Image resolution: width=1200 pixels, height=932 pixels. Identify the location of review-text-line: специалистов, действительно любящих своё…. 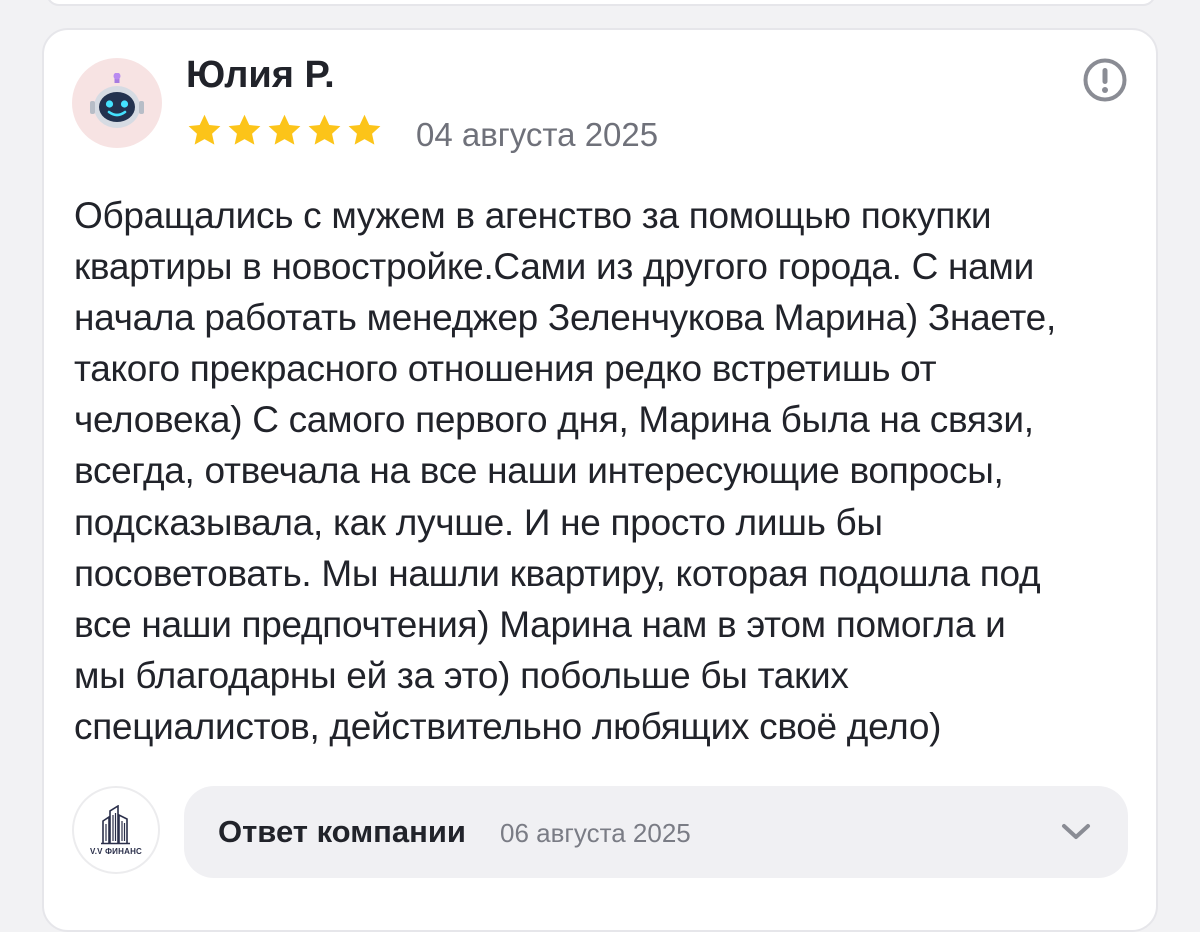
(508, 726).